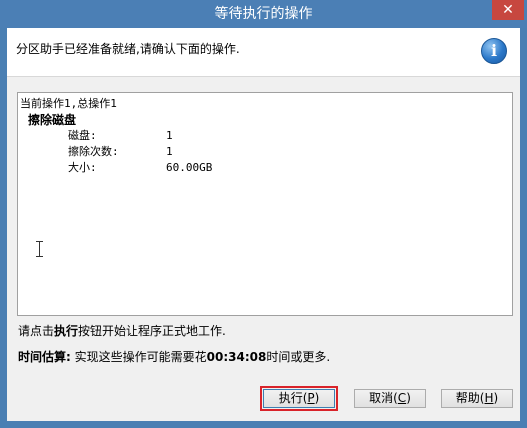  I want to click on detail-row: 磁盘: 1, so click(116, 136).